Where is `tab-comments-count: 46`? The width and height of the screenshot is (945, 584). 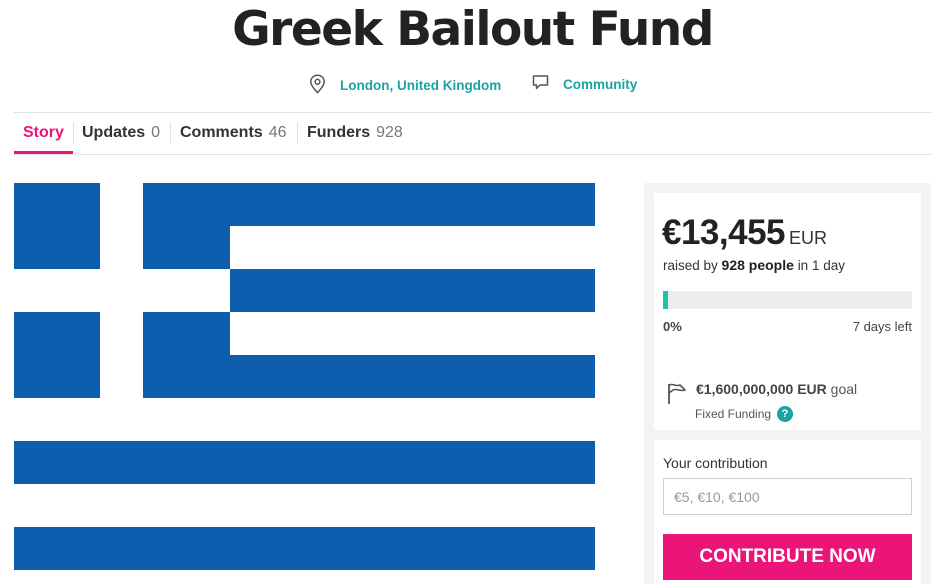
tab-comments-count: 46 is located at coordinates (277, 132).